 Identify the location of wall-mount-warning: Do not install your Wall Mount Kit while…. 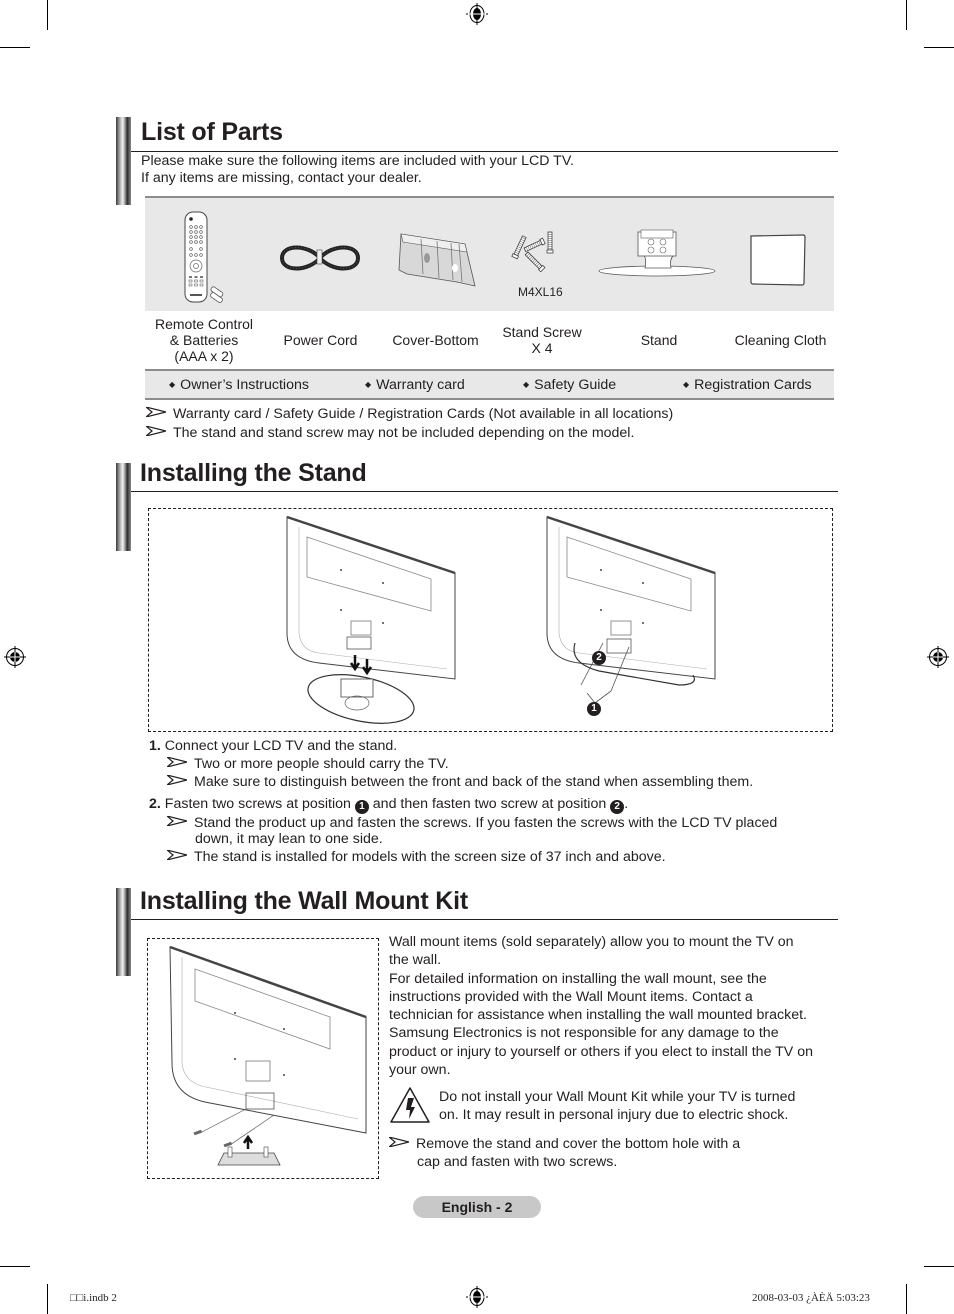
(617, 1106).